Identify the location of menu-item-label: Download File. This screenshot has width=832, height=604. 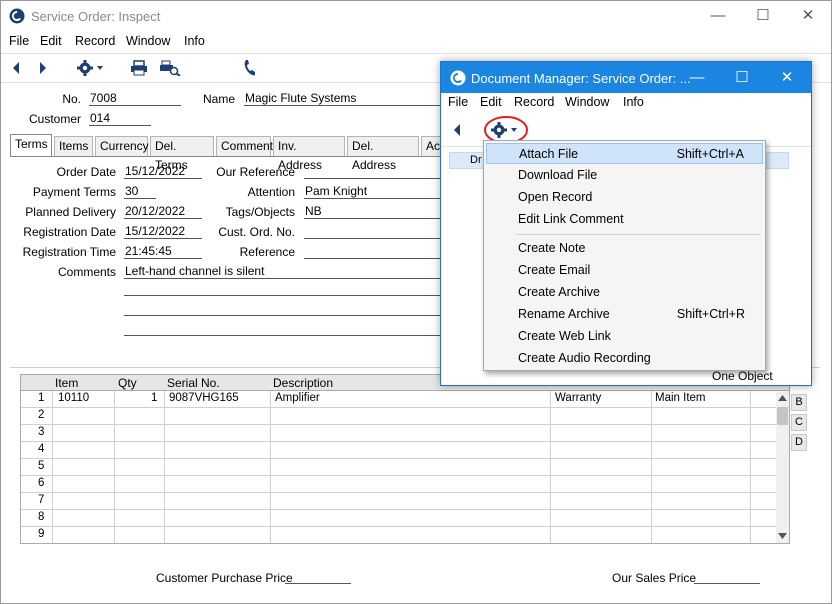
(558, 175).